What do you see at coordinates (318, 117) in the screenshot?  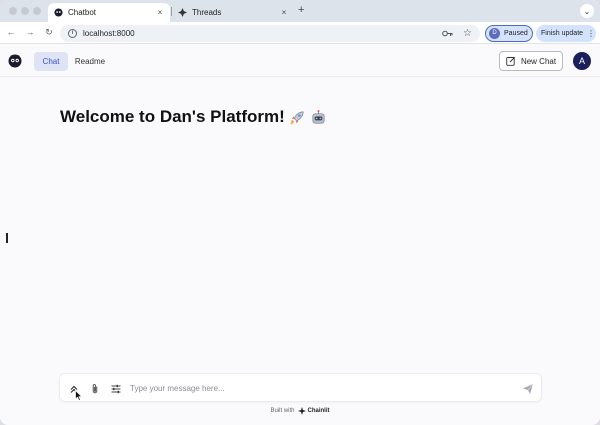 I see `robot-emoji` at bounding box center [318, 117].